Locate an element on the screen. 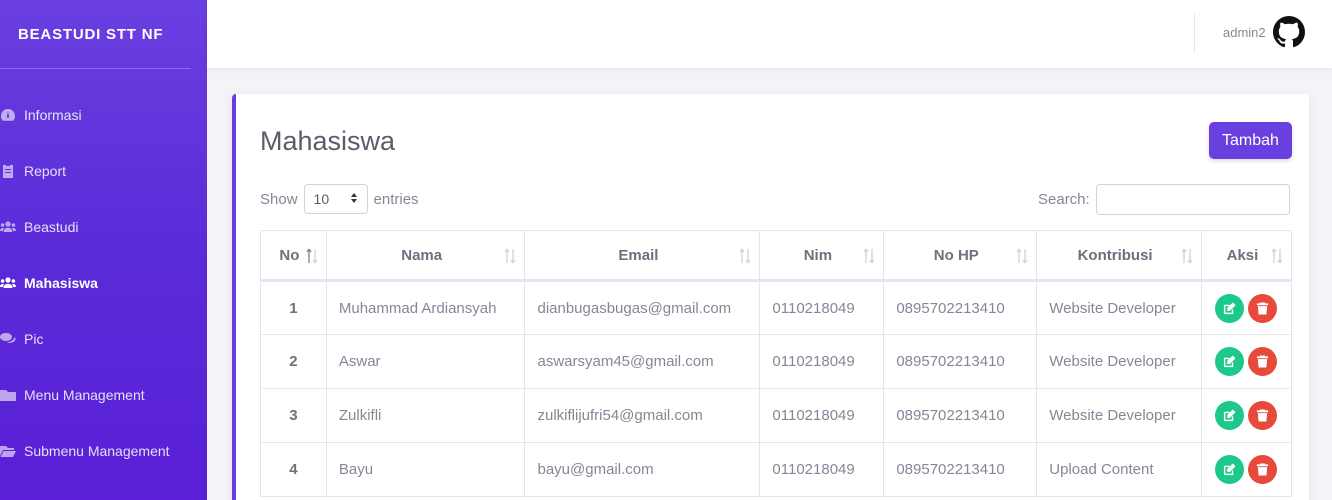  sidebar-item-beastudi: Beastudi is located at coordinates (103, 227).